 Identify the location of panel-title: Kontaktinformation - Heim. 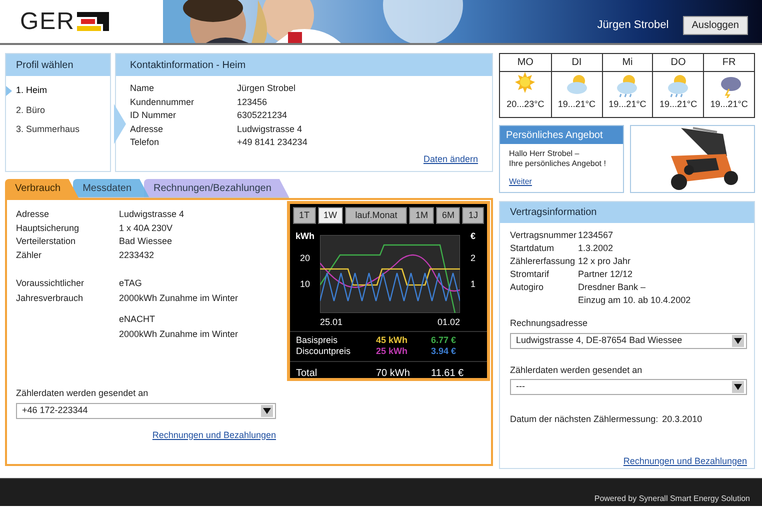
(304, 65).